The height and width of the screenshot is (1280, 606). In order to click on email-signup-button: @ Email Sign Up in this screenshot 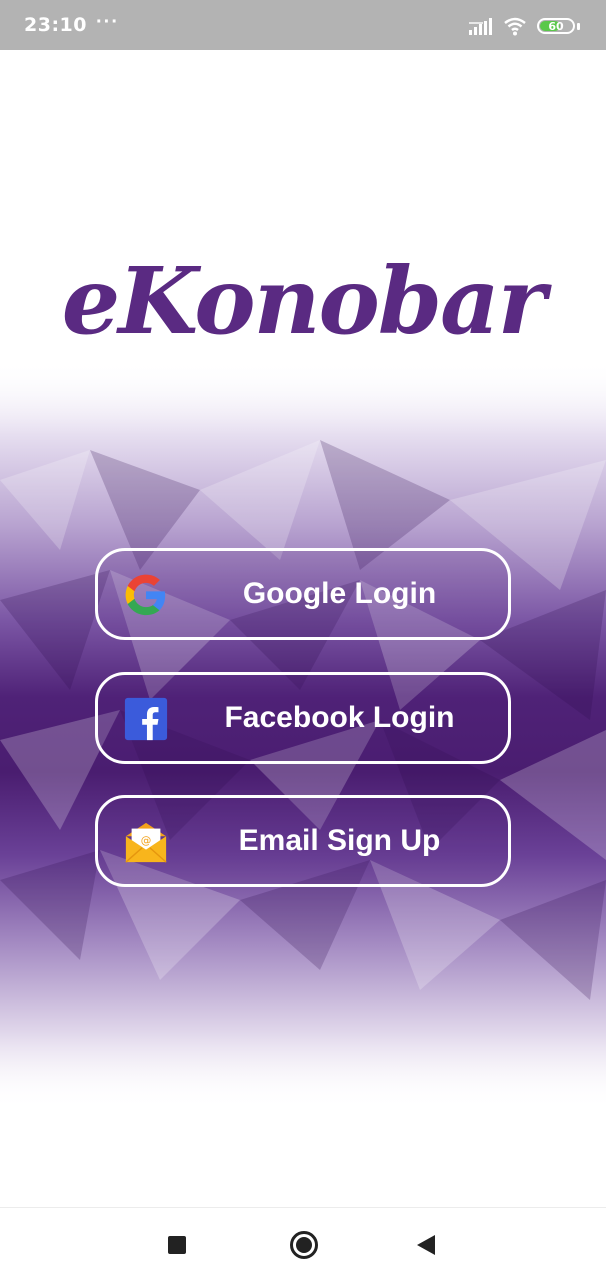, I will do `click(303, 841)`.